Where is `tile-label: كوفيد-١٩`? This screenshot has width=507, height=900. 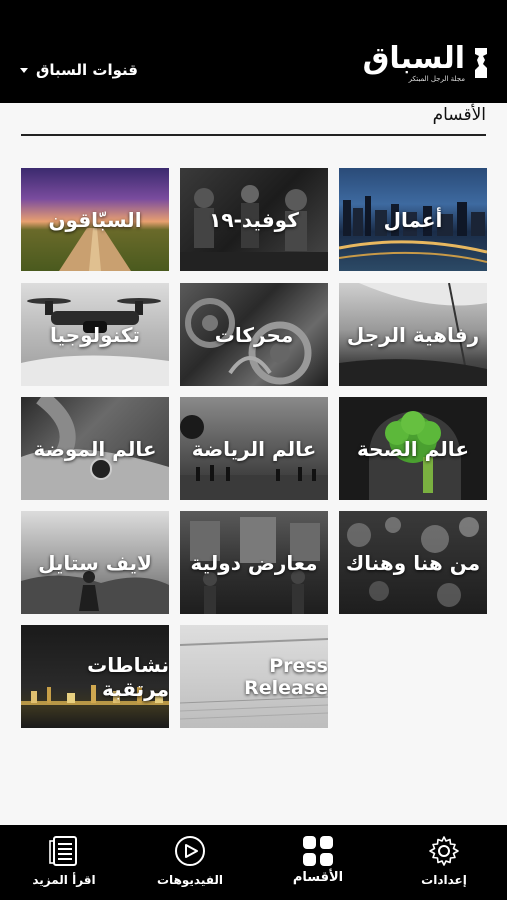
tile-label: كوفيد-١٩ is located at coordinates (254, 219).